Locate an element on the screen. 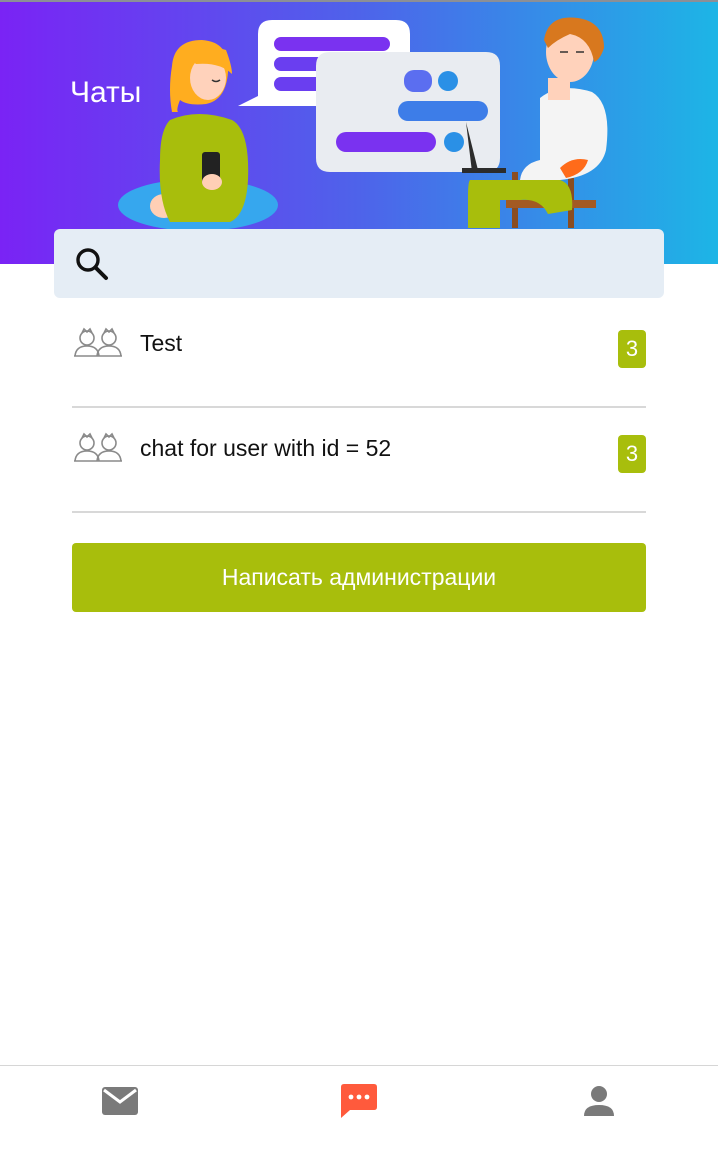 The height and width of the screenshot is (1152, 718). chat-list-item: Test 3 is located at coordinates (359, 356).